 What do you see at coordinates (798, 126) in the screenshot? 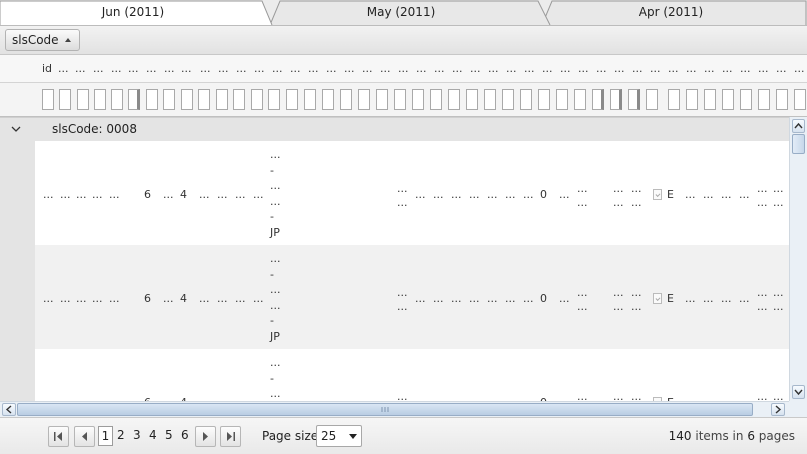
I see `scroll-up-button` at bounding box center [798, 126].